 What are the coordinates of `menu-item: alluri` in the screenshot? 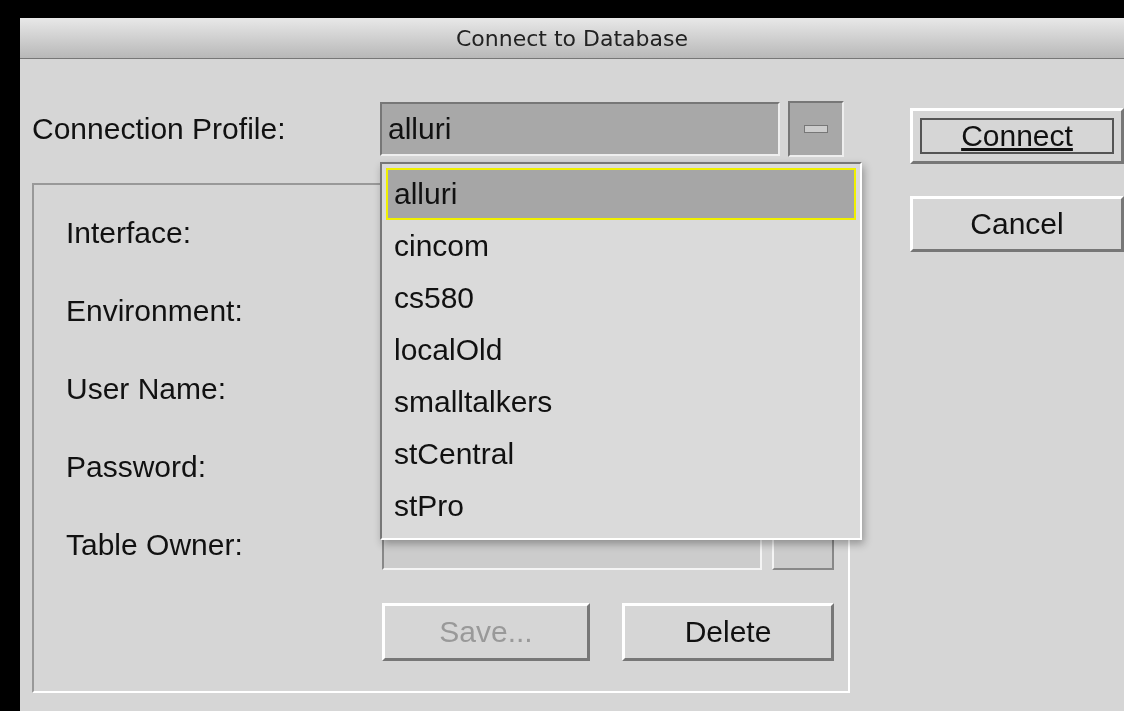 It's located at (621, 194).